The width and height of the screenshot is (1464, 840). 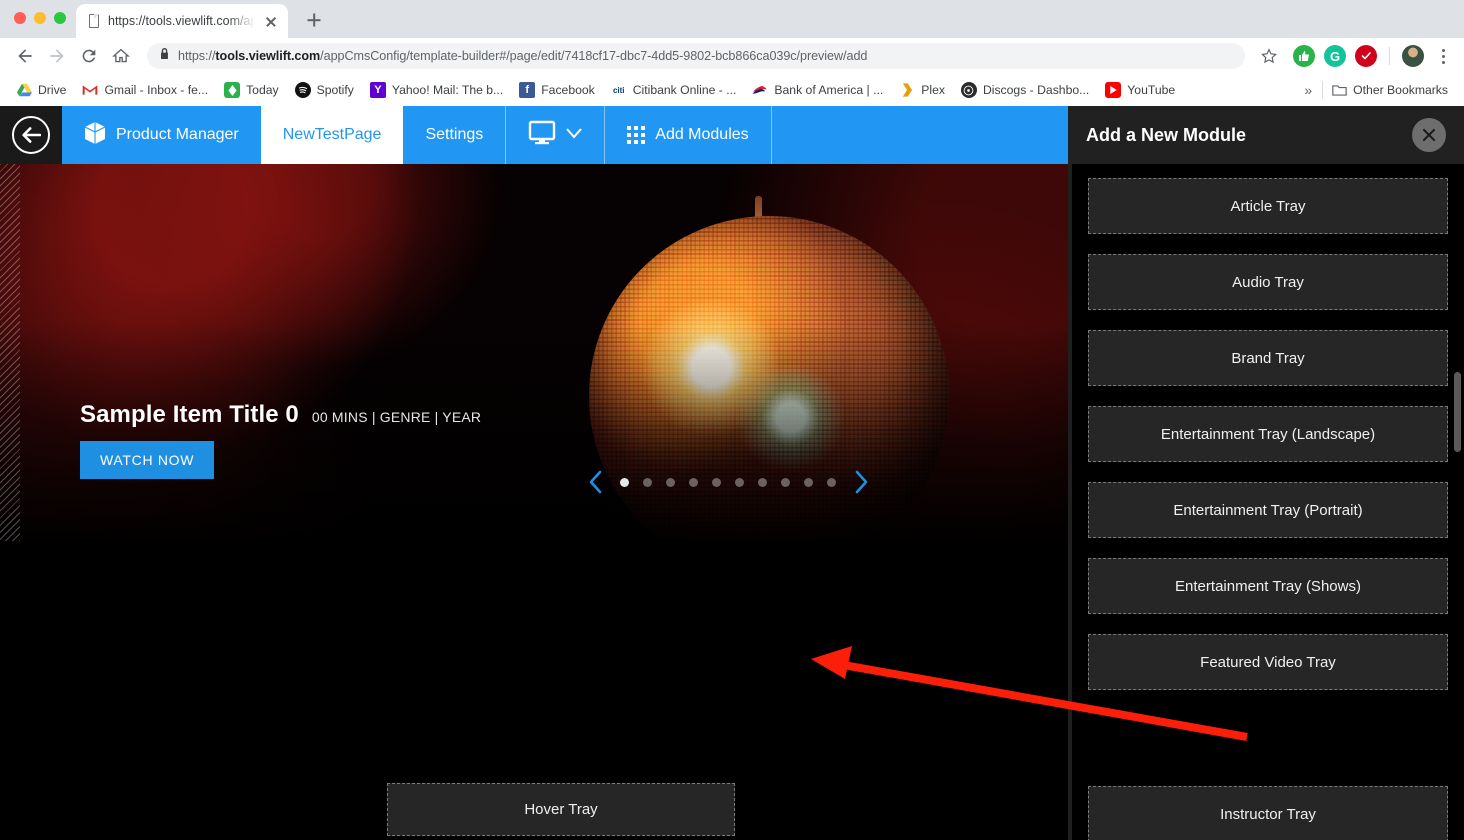 I want to click on module-option-entertainment-tray-portrait: Entertainment Tray (Portrait), so click(x=1268, y=510).